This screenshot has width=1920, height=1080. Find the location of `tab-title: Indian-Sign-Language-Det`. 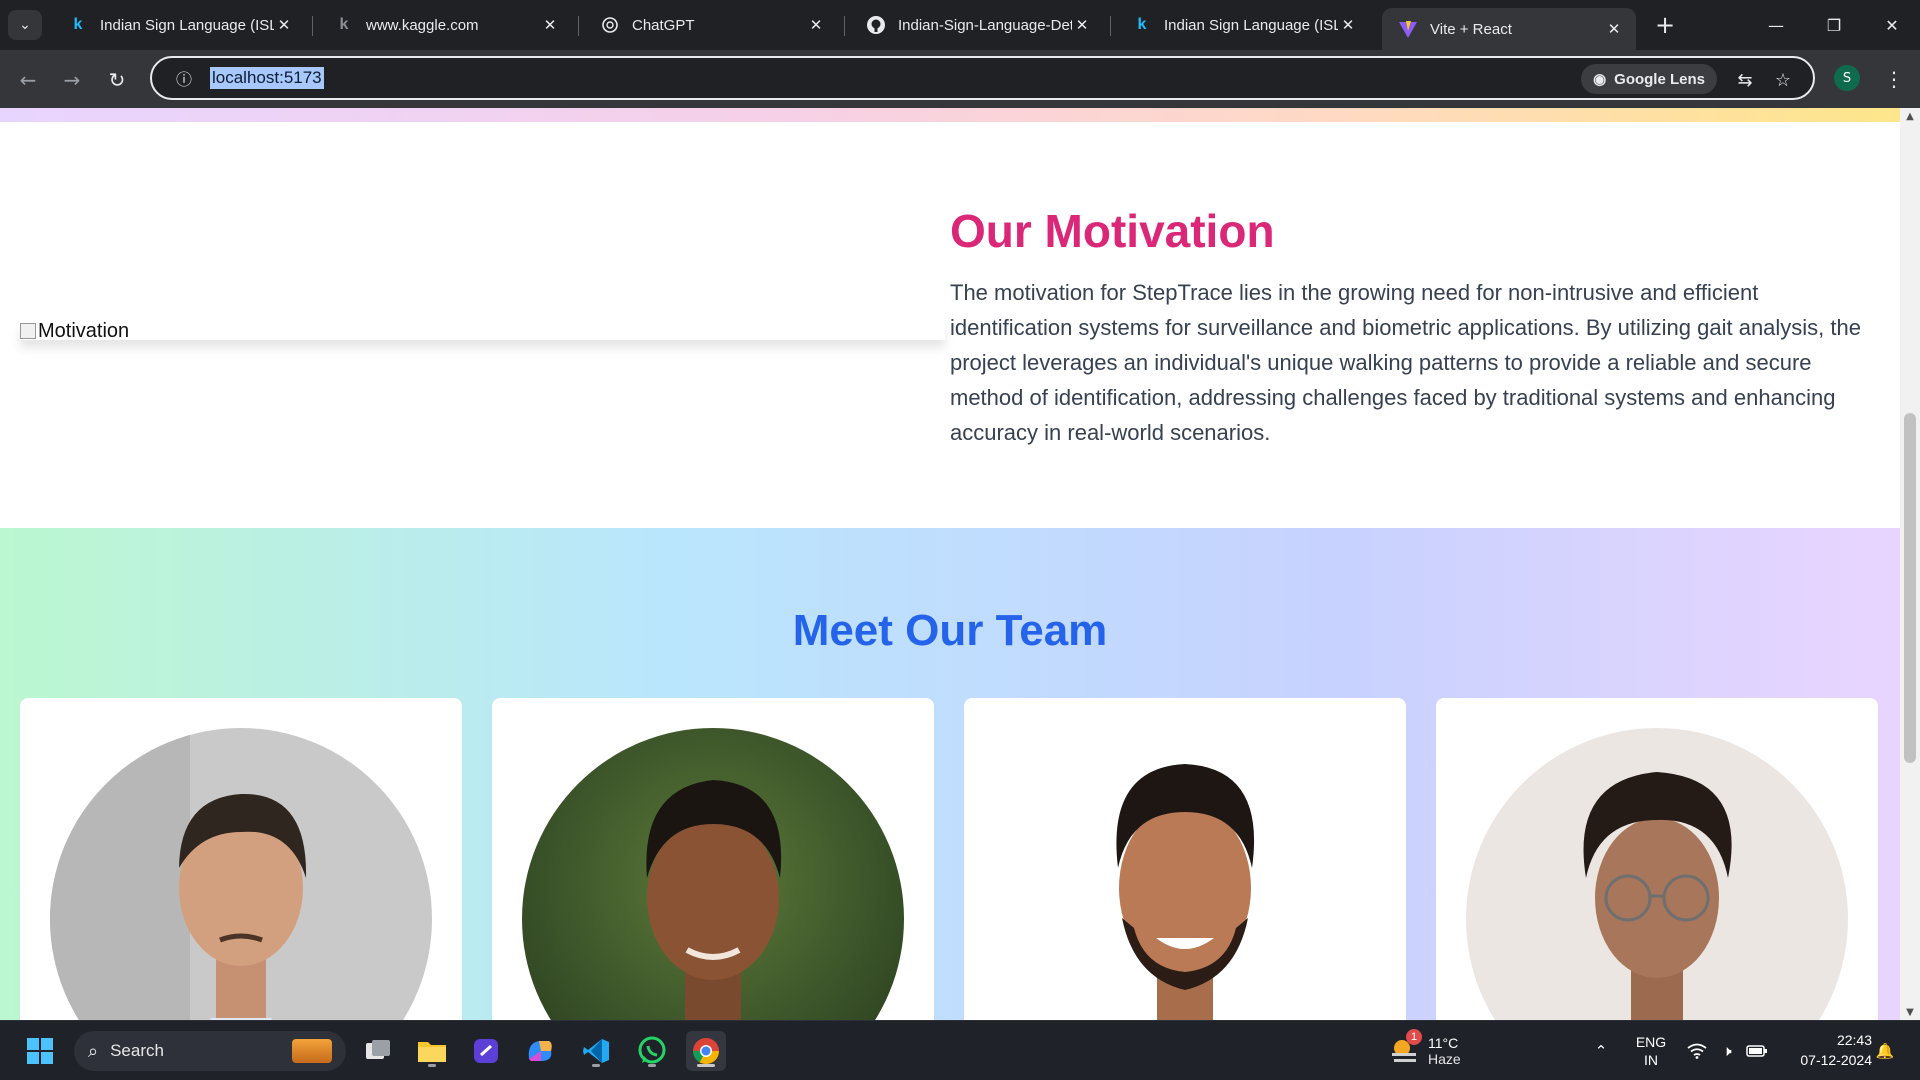

tab-title: Indian-Sign-Language-Det is located at coordinates (985, 25).